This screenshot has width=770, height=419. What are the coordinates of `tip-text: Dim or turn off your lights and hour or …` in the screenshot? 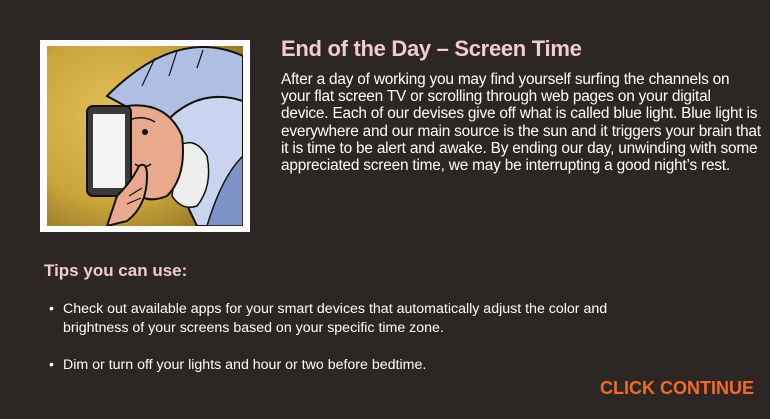 It's located at (245, 365).